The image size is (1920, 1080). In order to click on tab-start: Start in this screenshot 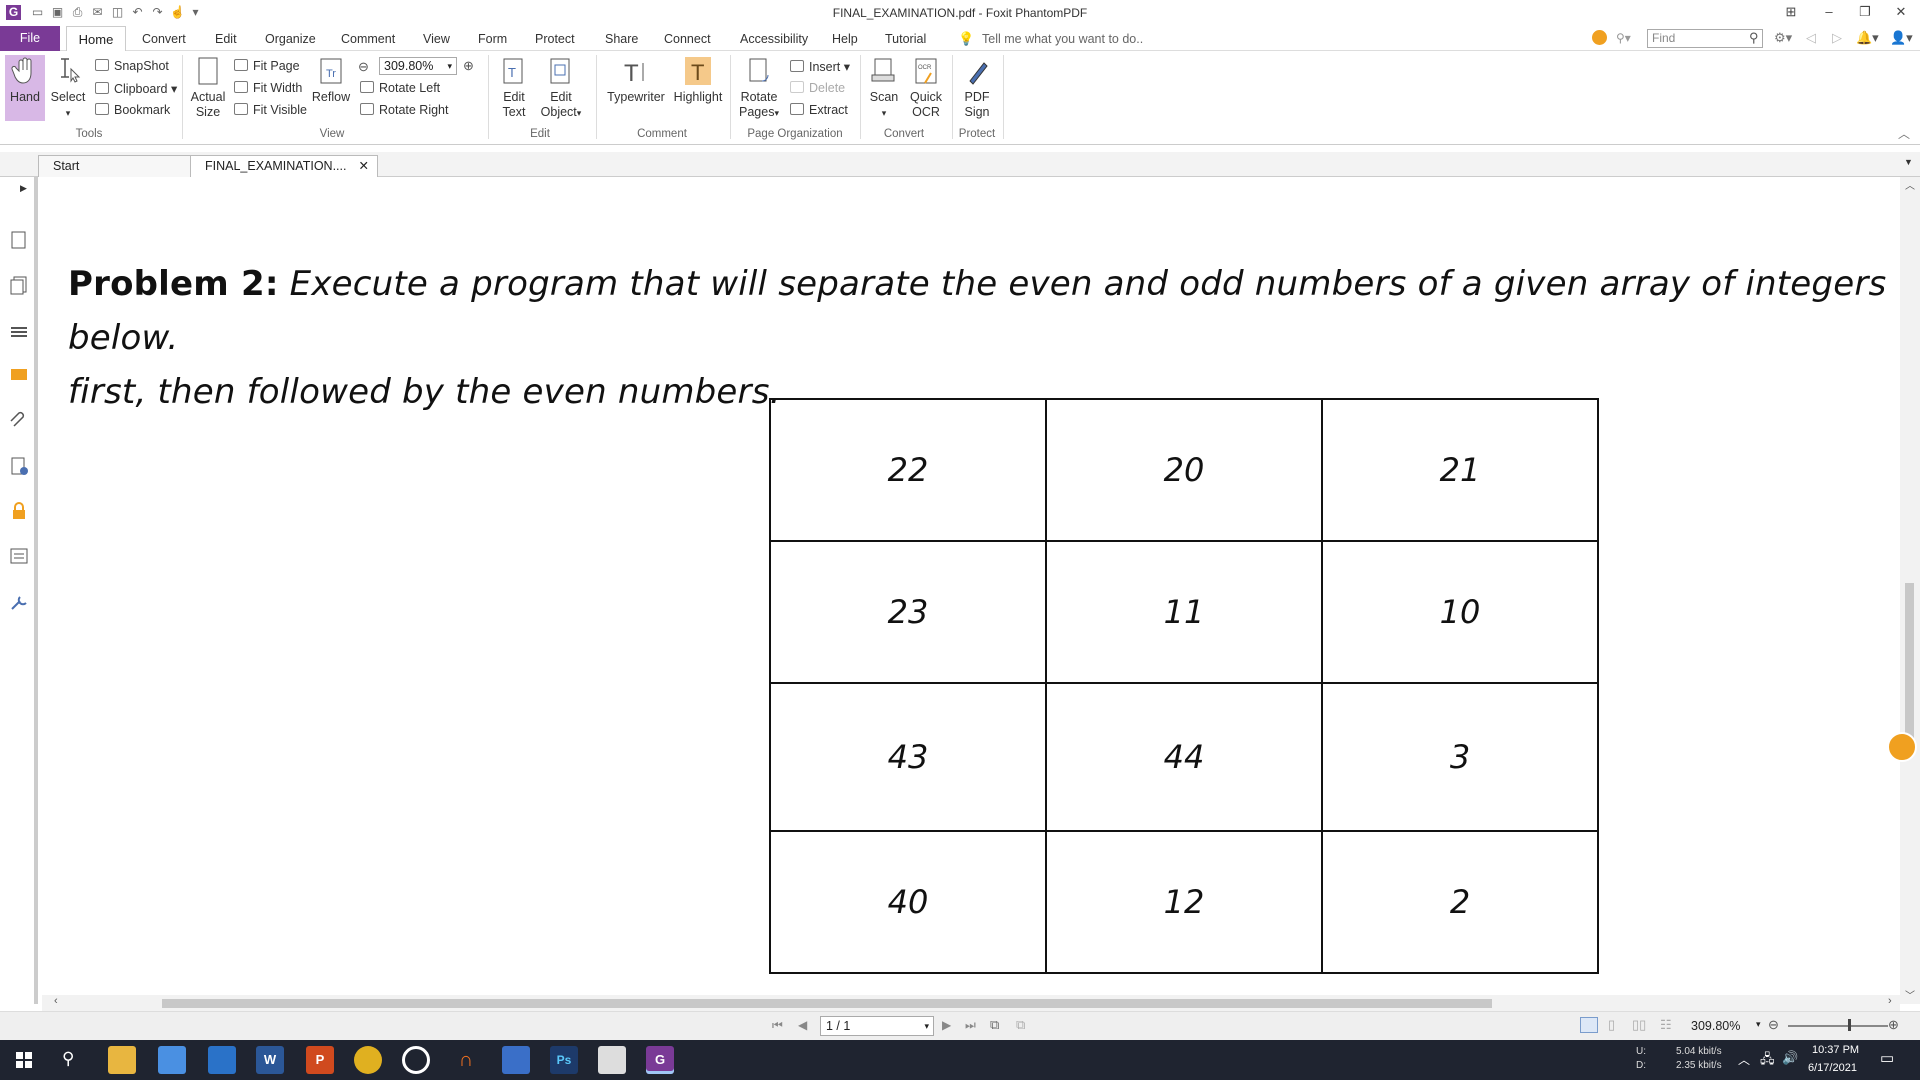, I will do `click(115, 166)`.